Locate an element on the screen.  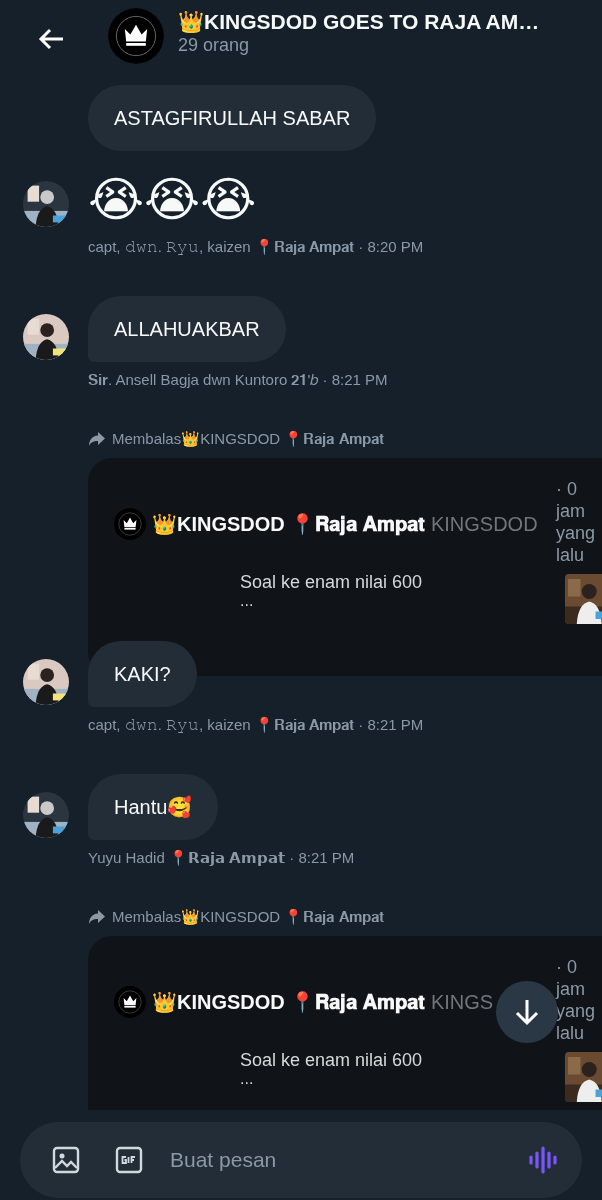
message-meta: capt, 𝚍𝚠𝚗. 𝚁𝚢𝚞, kaizen 📍𝐑𝐚𝐣𝐚 𝐀𝐦𝐩𝐚𝐭 · 8:21 PM is located at coordinates (256, 725).